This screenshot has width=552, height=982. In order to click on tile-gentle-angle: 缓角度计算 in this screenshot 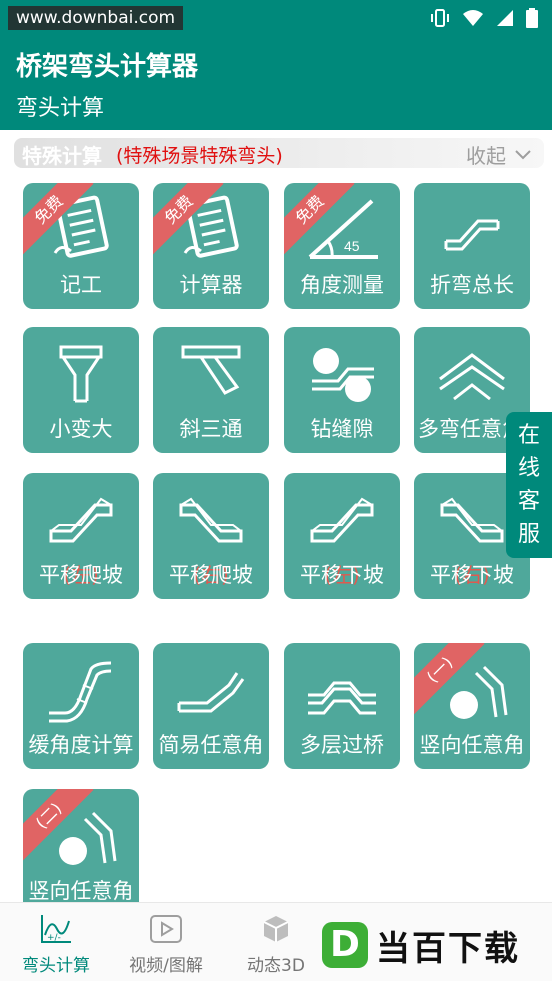, I will do `click(81, 706)`.